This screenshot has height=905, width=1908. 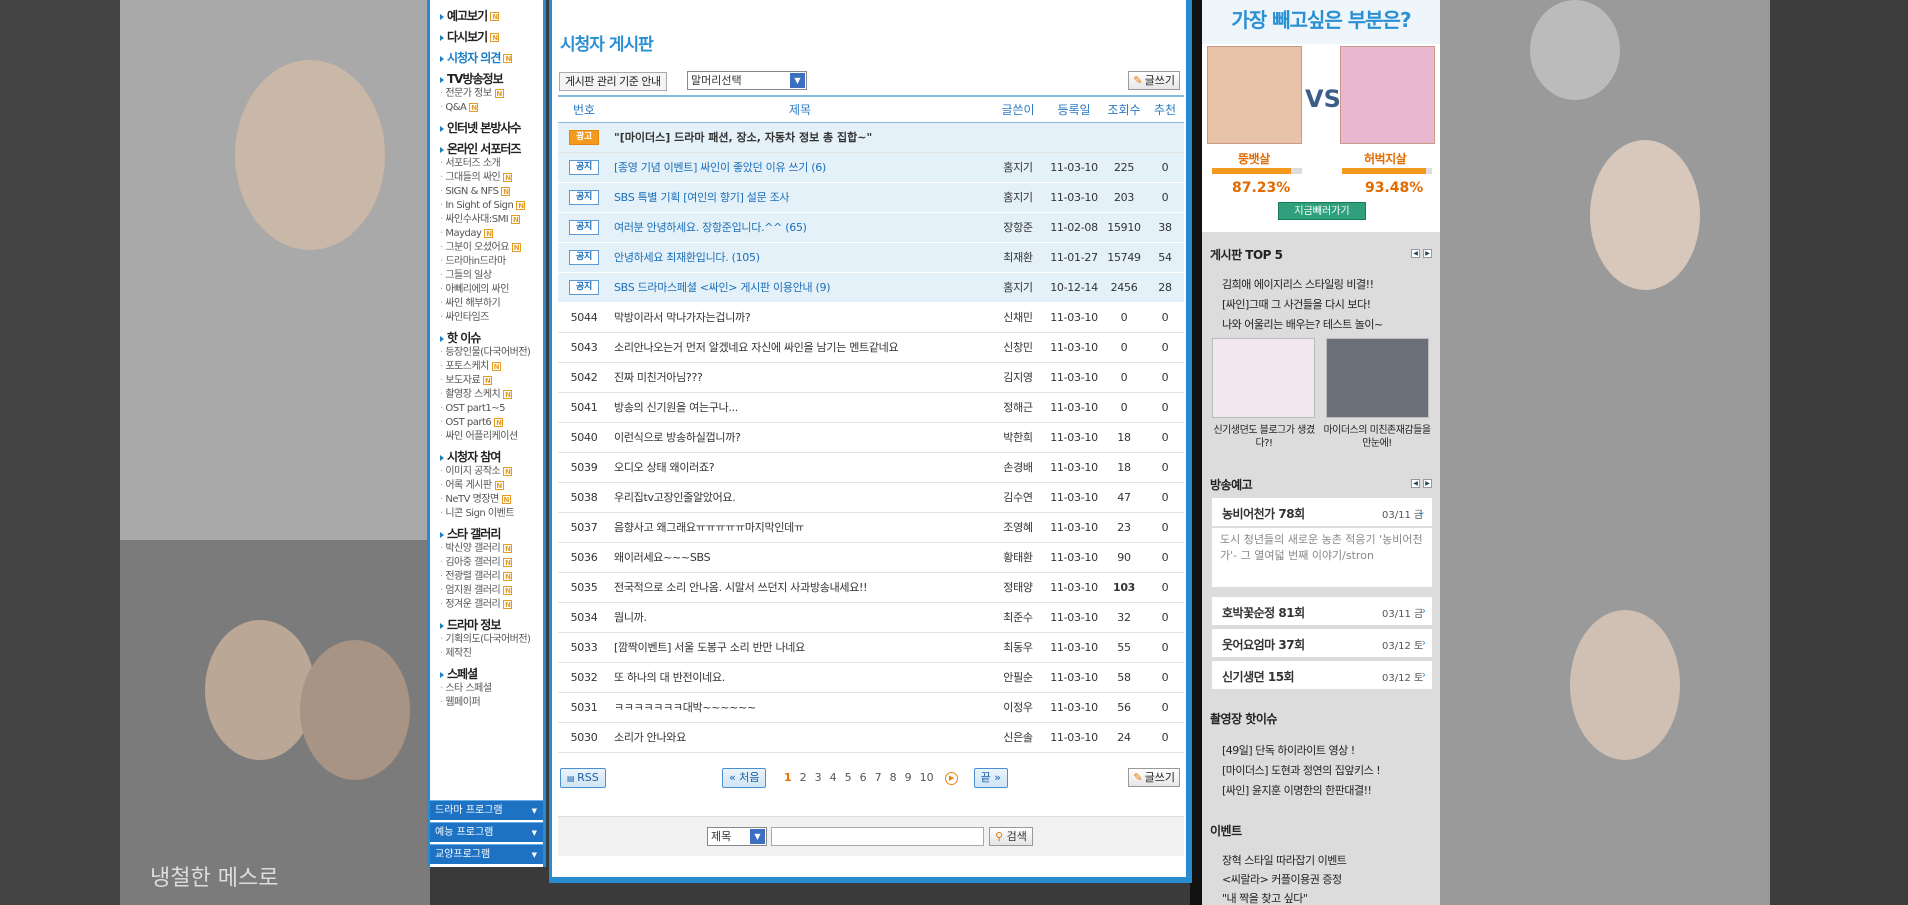 I want to click on preview-item: 웃어요엄마 37회 03/12 토 ›, so click(x=1322, y=643).